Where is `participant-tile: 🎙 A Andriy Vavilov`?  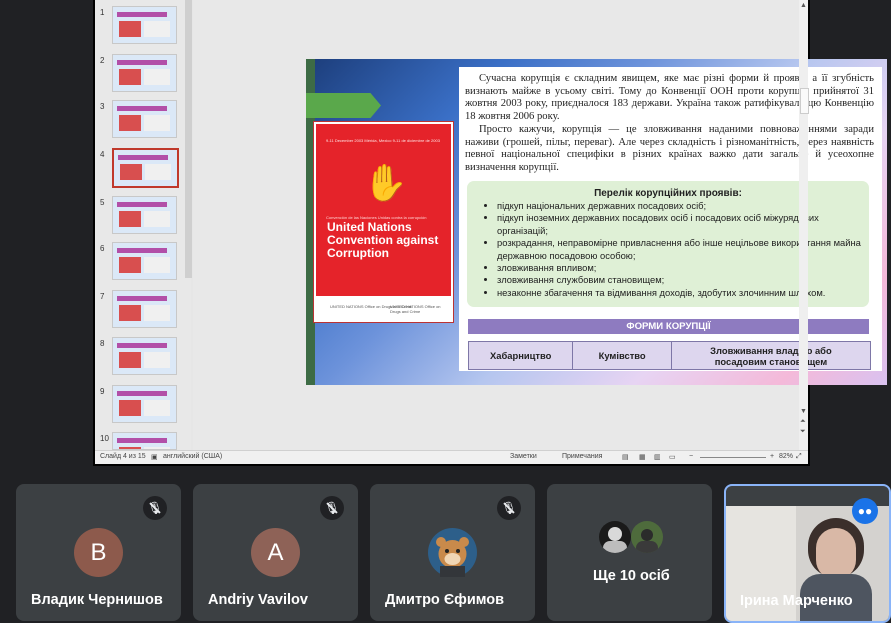 participant-tile: 🎙 A Andriy Vavilov is located at coordinates (275, 552).